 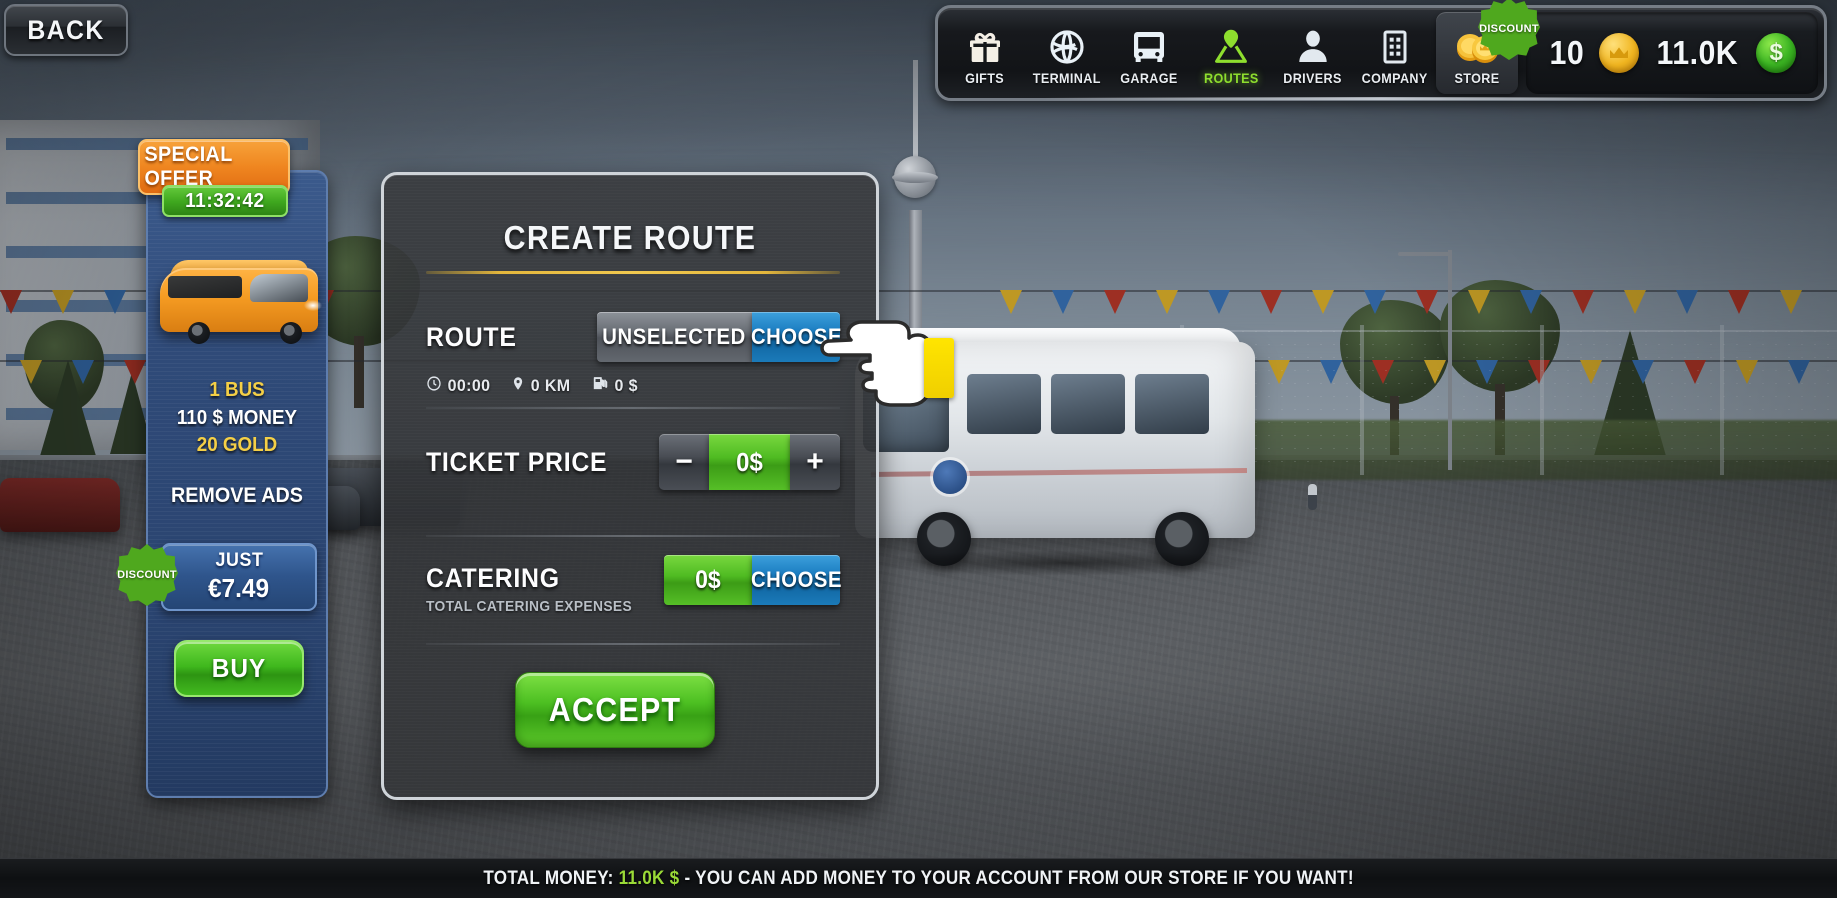 I want to click on catering-choose-button: CHOOSE, so click(x=796, y=580).